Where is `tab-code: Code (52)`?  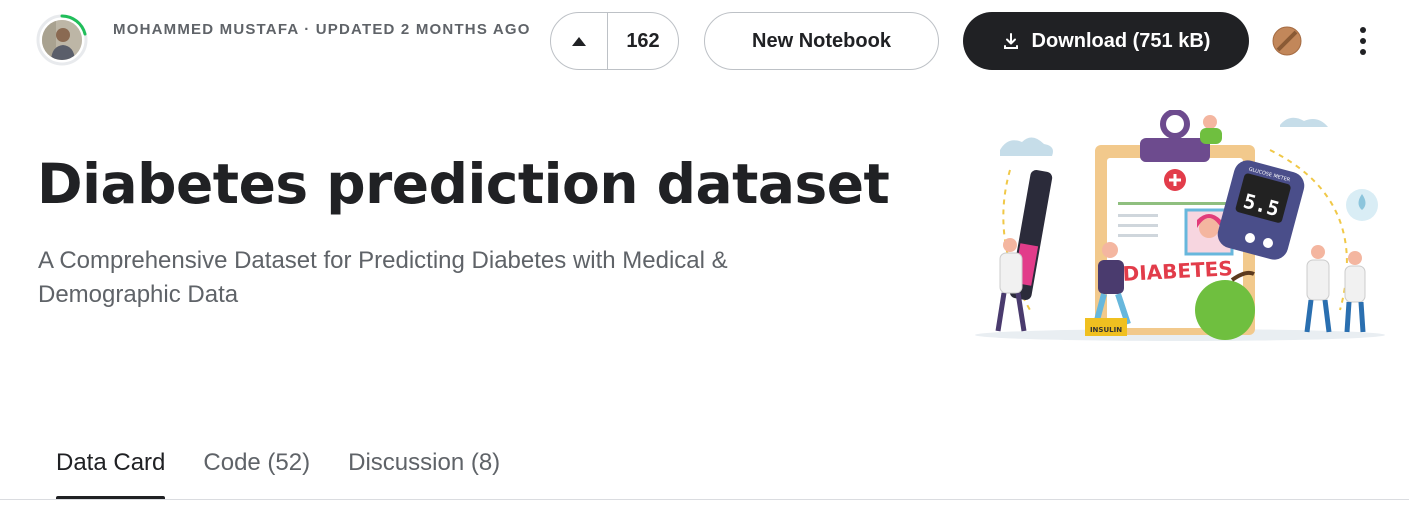 tab-code: Code (52) is located at coordinates (256, 472).